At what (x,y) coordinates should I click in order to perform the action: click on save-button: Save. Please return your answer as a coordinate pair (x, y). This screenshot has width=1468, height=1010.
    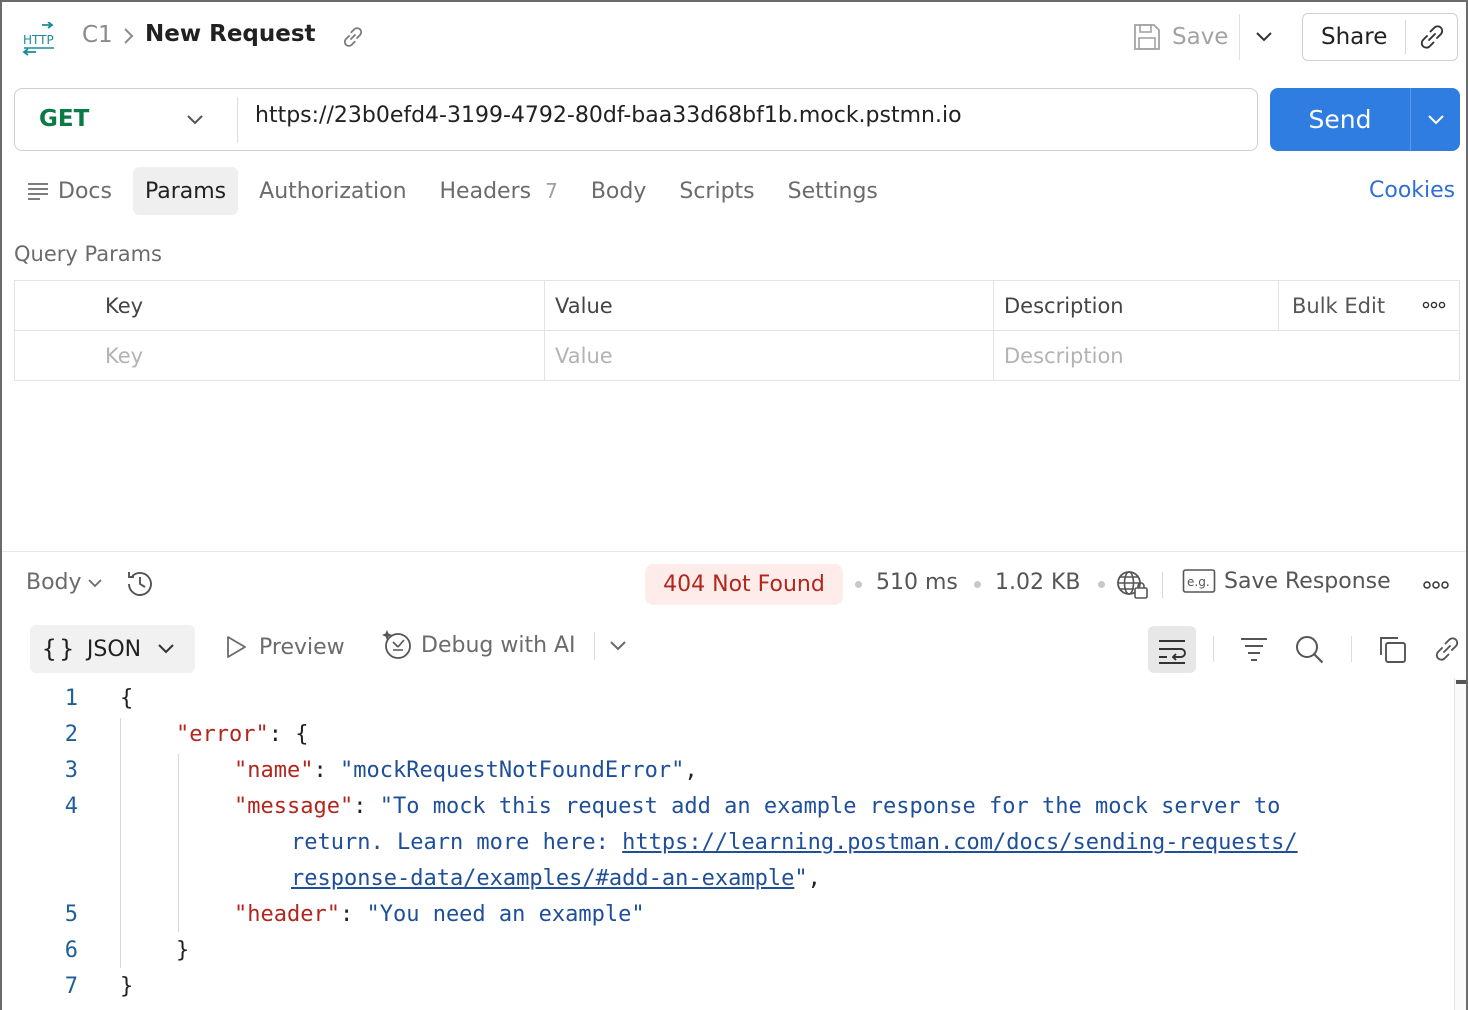
    Looking at the image, I should click on (1180, 37).